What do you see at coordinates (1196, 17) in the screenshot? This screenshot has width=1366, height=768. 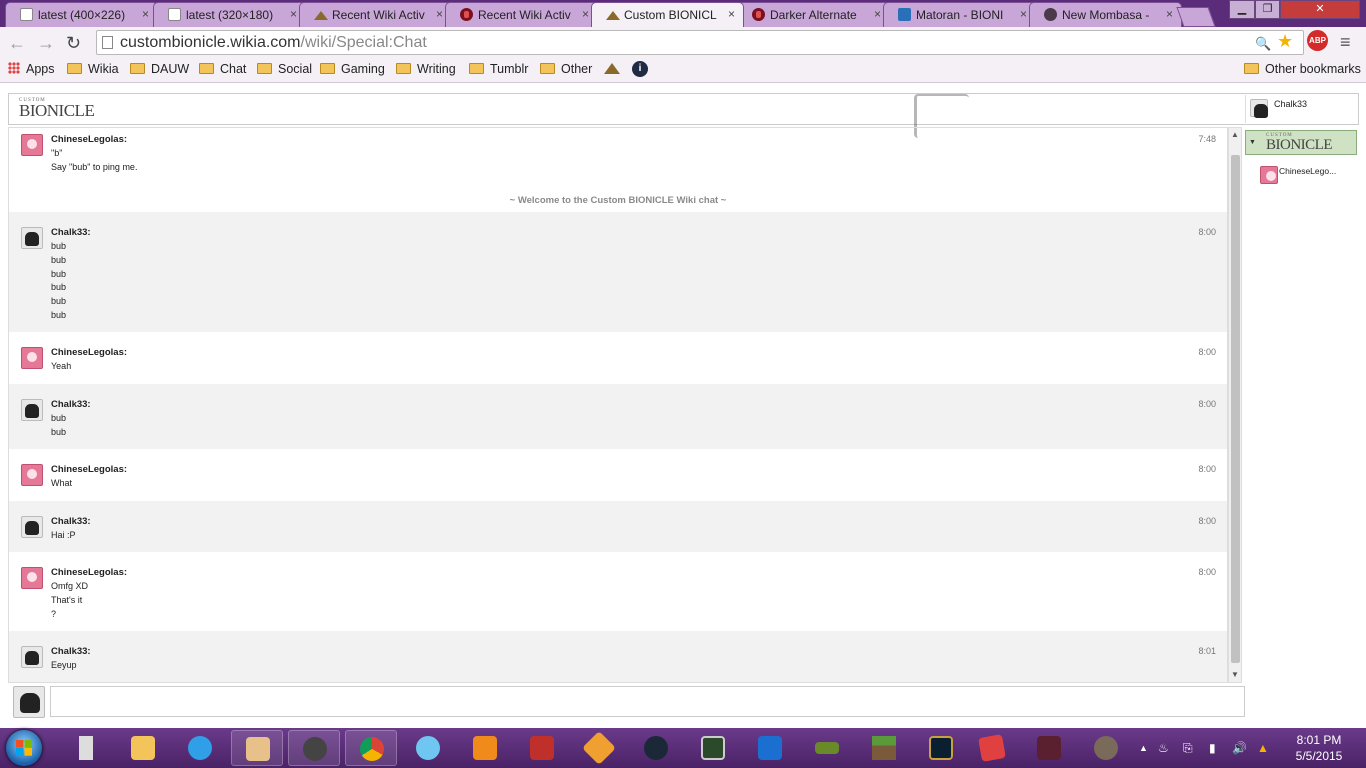 I see `new-tab-button` at bounding box center [1196, 17].